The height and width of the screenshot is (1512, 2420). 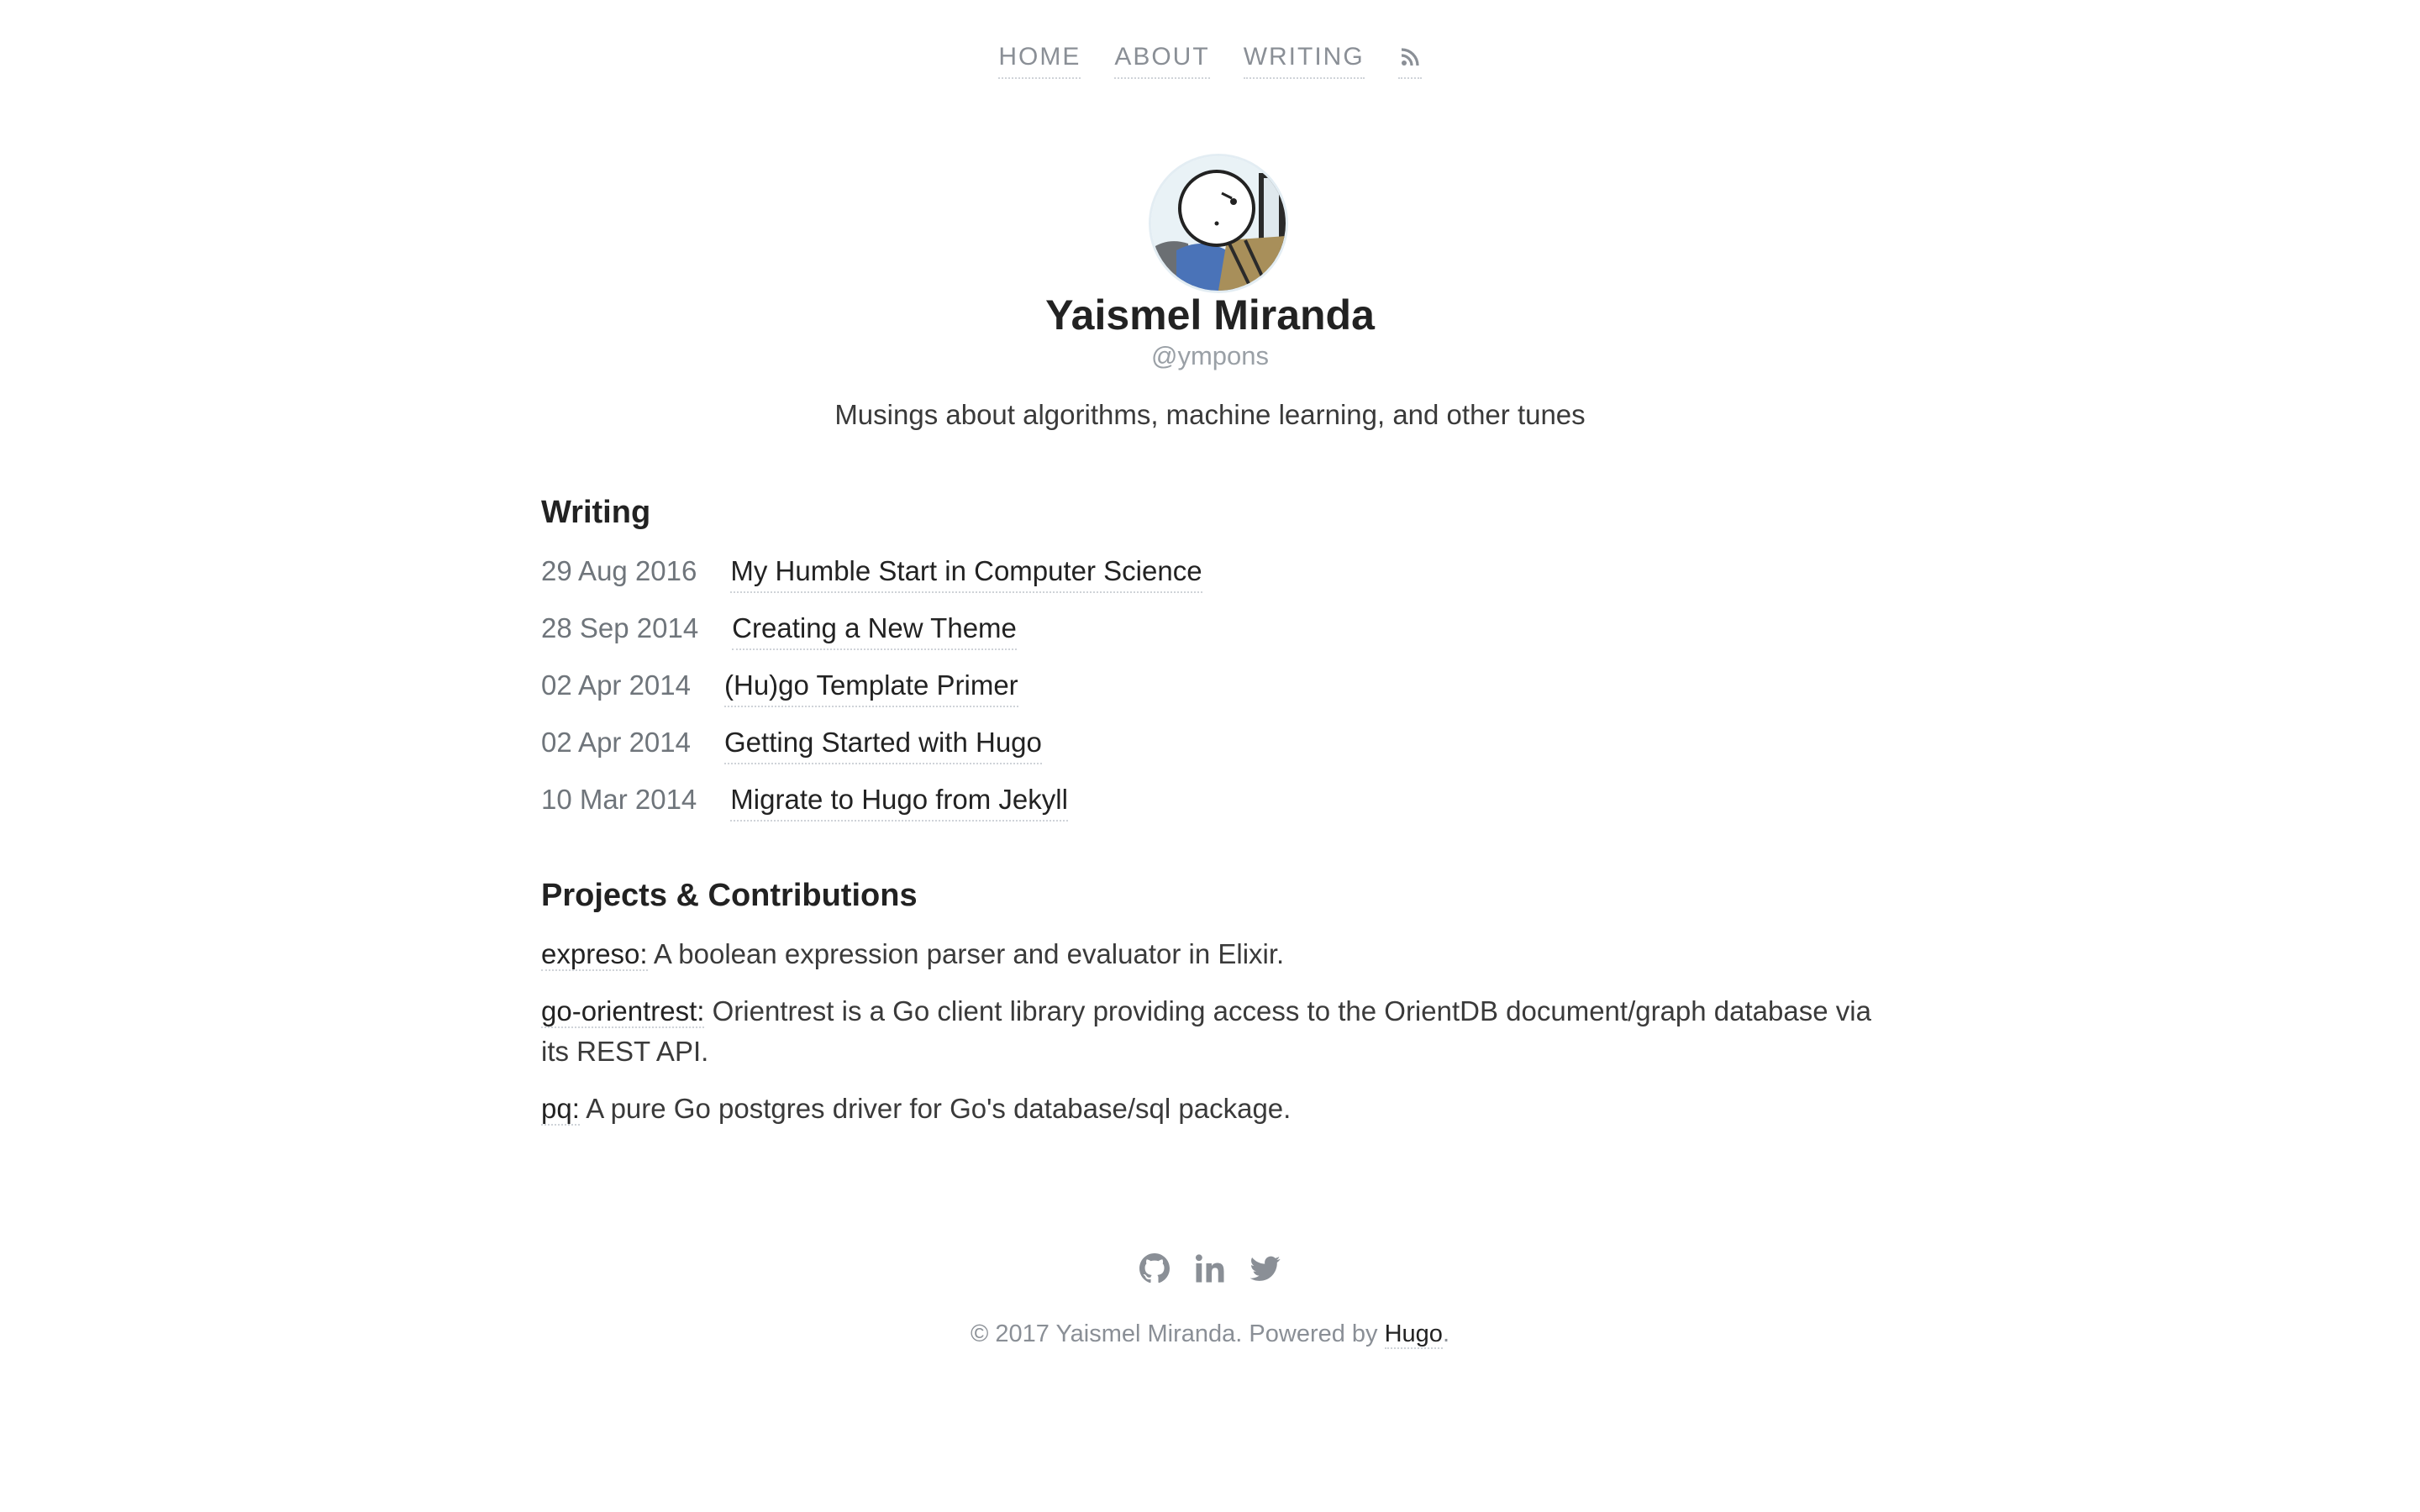 I want to click on post-link: Migrate to Hugo from Jekyll, so click(x=899, y=801).